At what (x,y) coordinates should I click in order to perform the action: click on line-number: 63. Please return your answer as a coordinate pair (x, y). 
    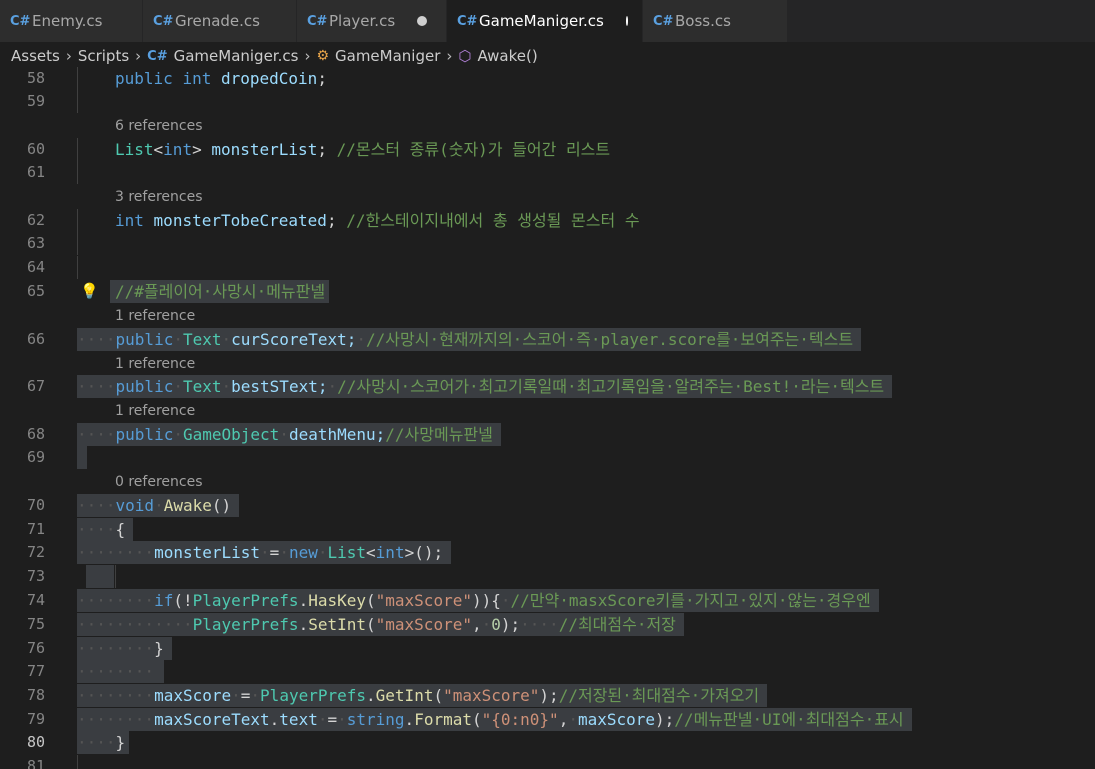
    Looking at the image, I should click on (35, 243).